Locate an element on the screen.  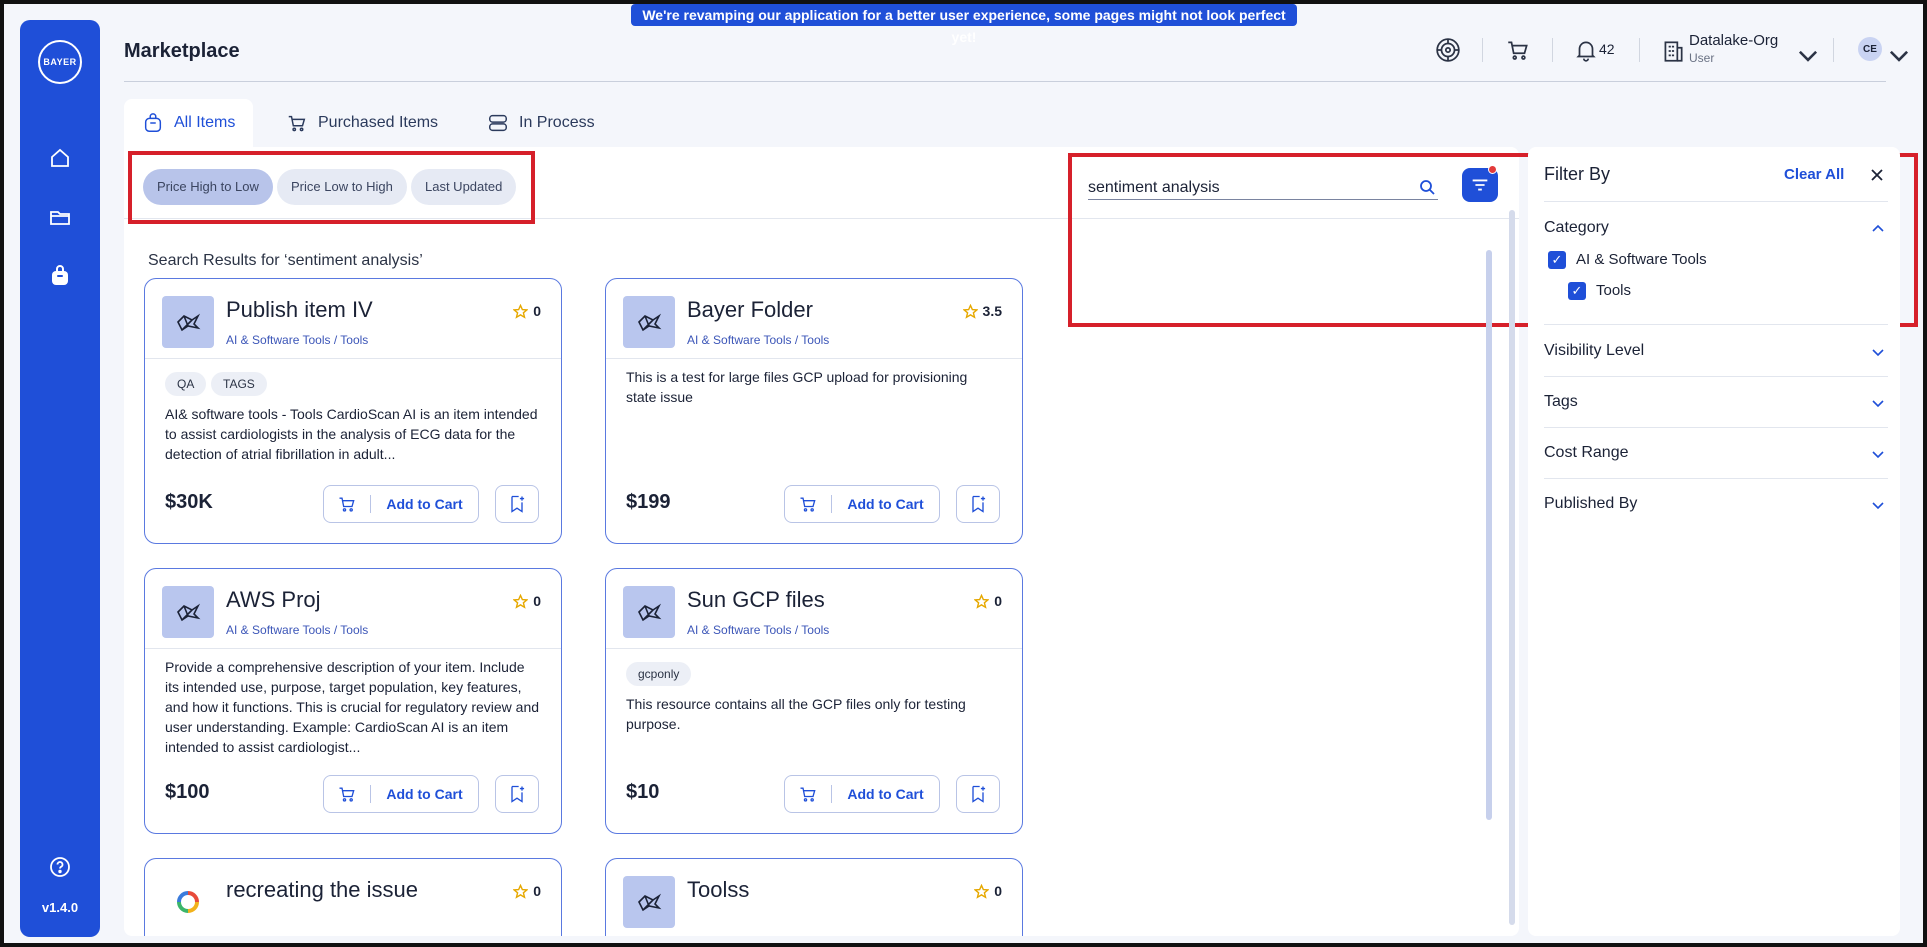
tab-label: Purchased Items is located at coordinates (378, 122).